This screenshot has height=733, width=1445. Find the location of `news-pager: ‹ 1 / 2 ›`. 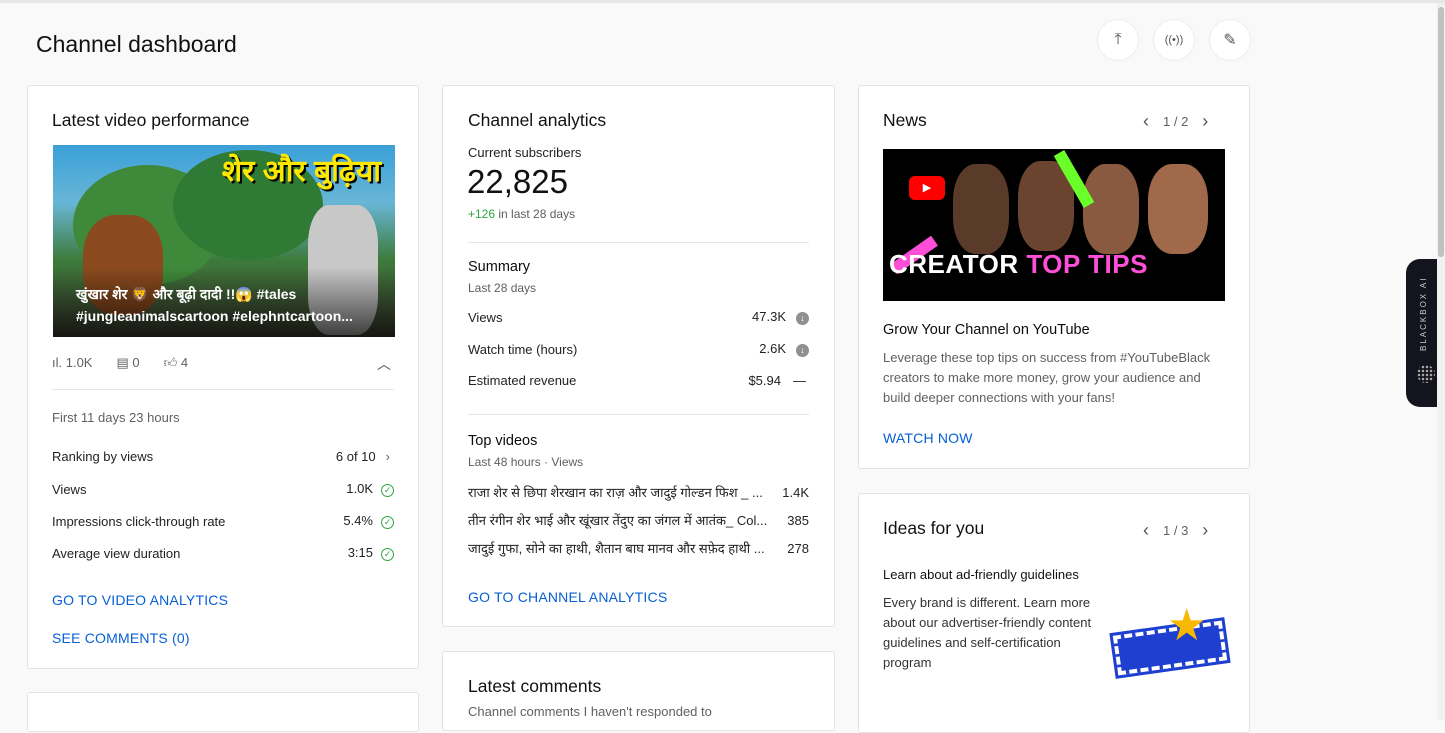

news-pager: ‹ 1 / 2 › is located at coordinates (1175, 121).